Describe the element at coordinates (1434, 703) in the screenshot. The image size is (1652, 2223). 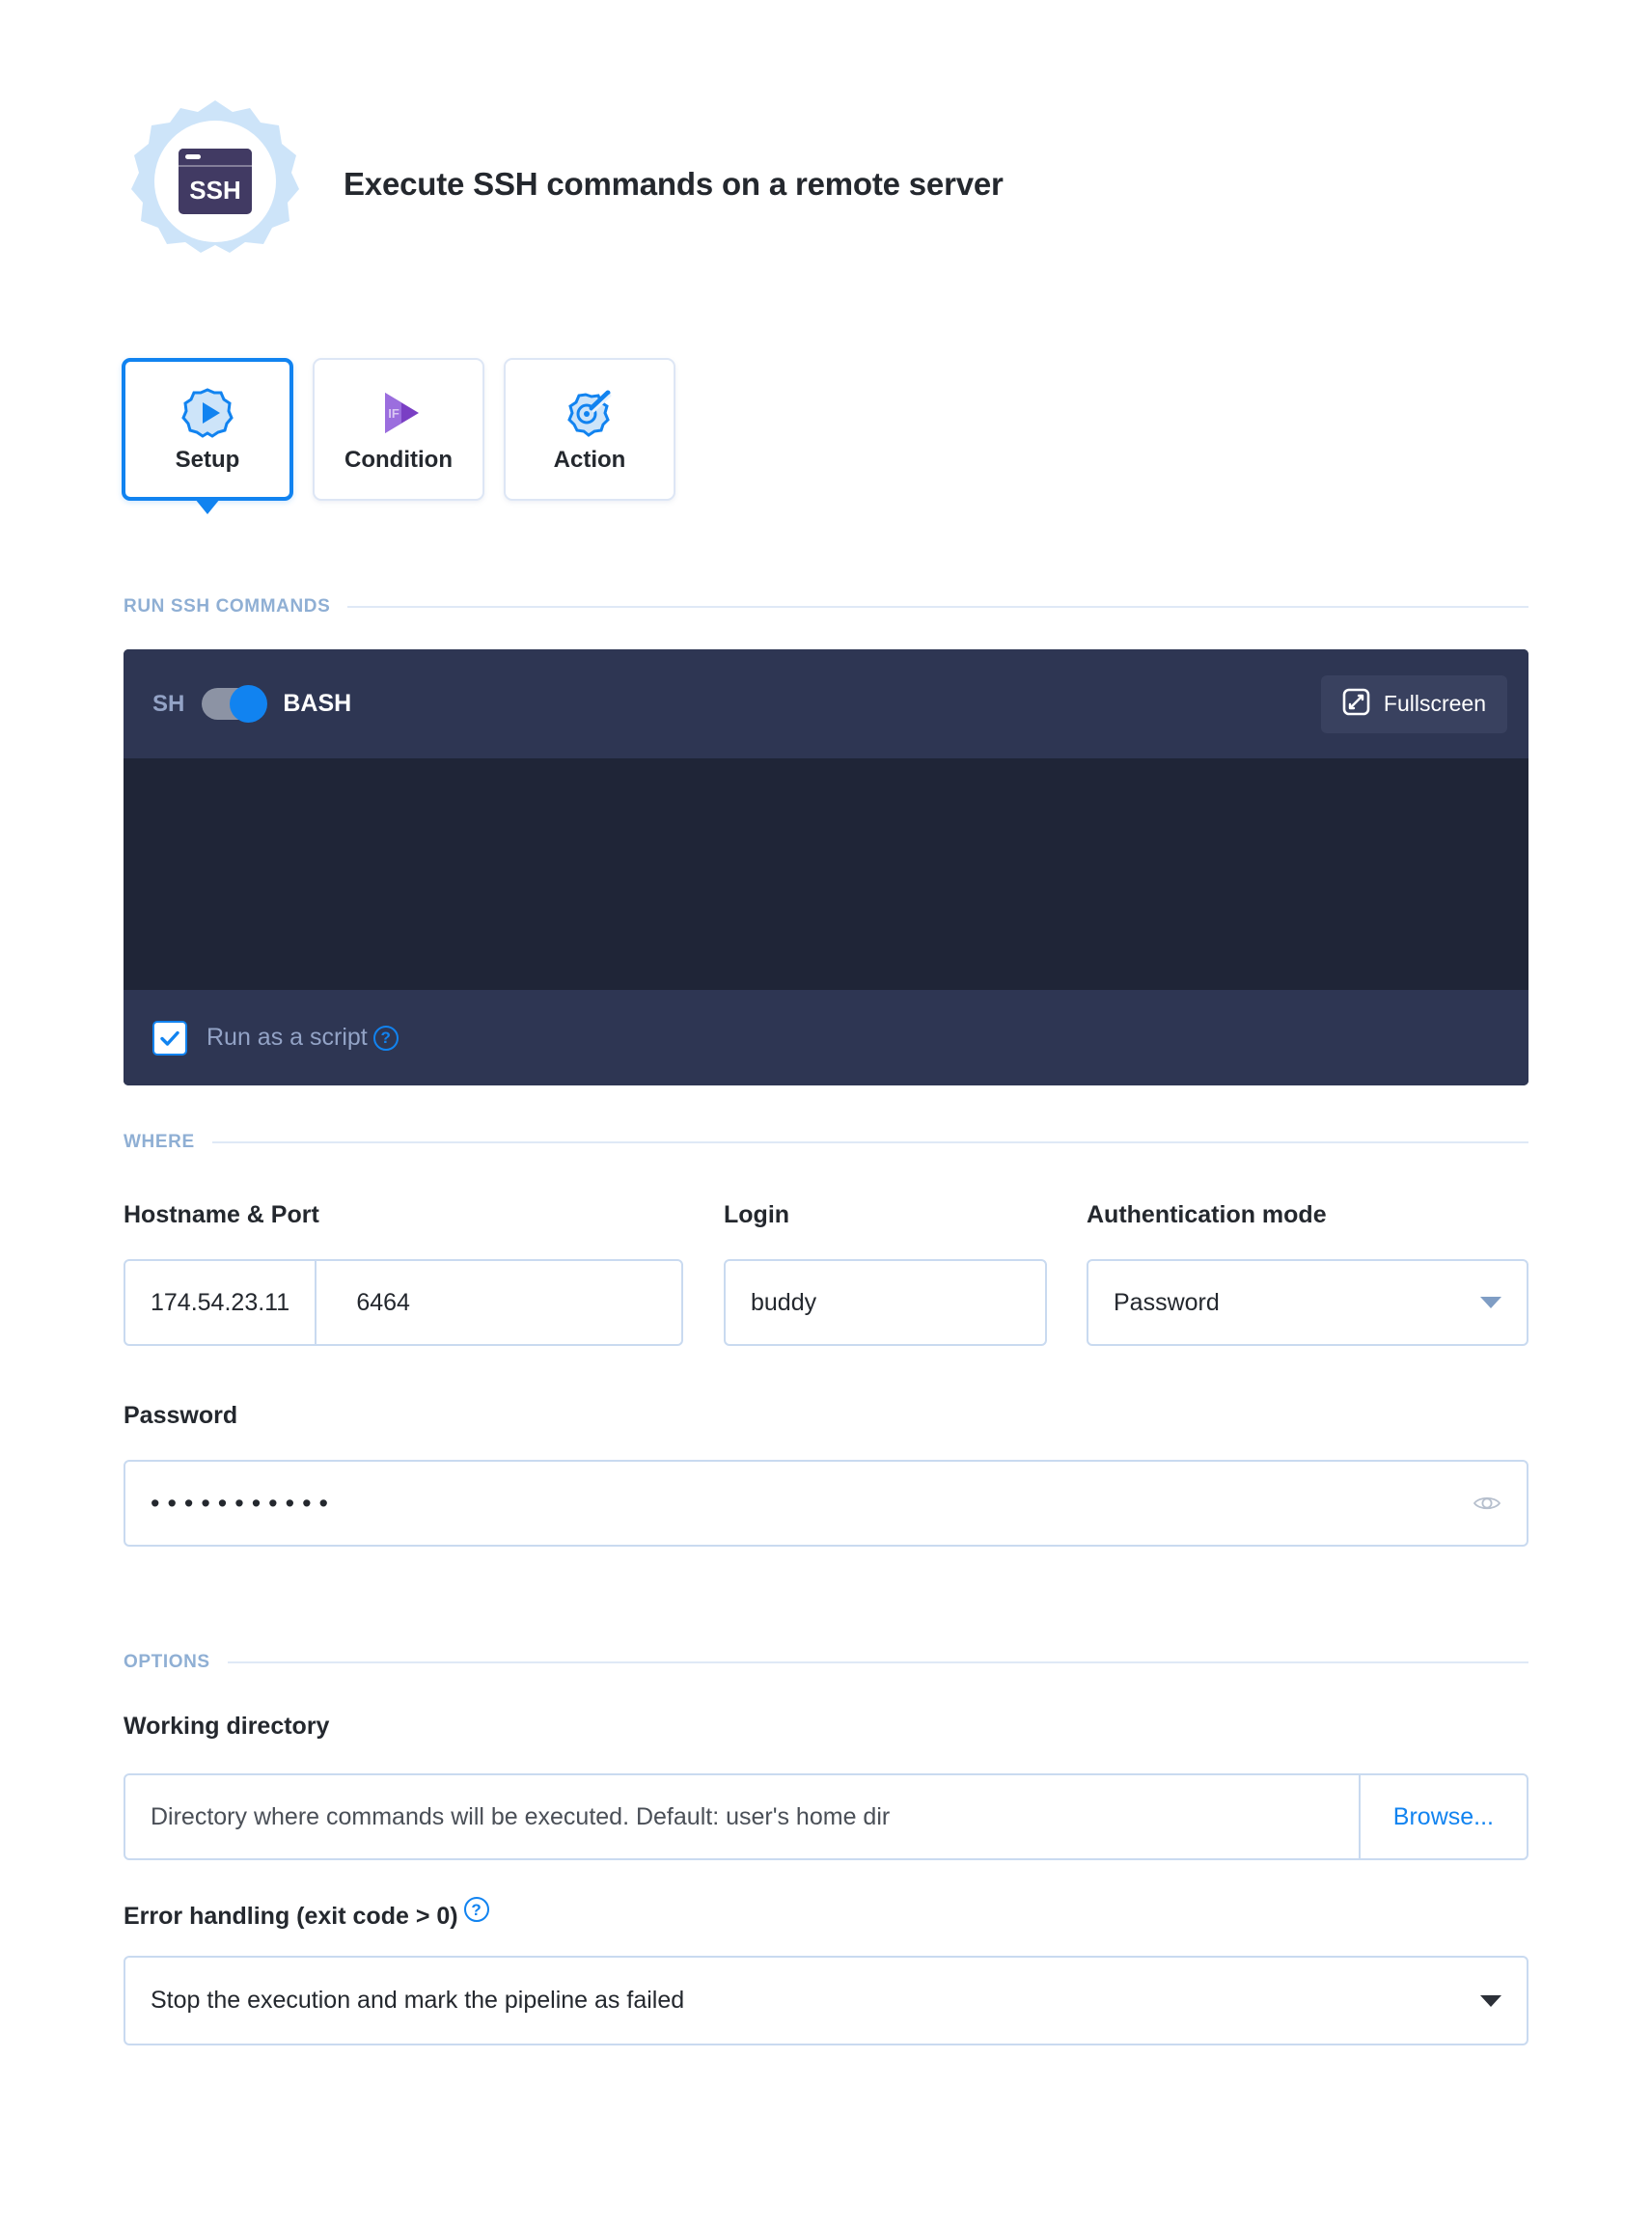
I see `fullscreen-label: Fullscreen` at that location.